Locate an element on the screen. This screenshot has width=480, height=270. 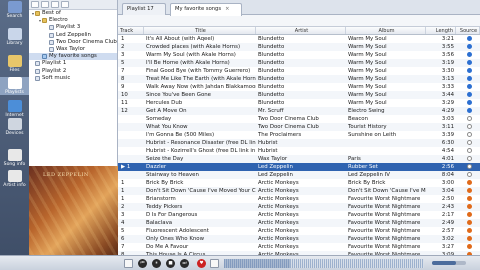
tab-my-favorite-songs: My favorite songs × is located at coordinates (206, 9).